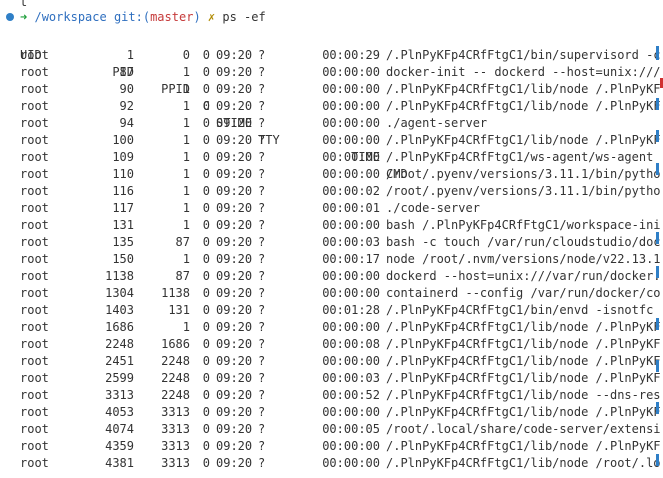 This screenshot has height=478, width=663. I want to click on typed-command: ps -ef, so click(244, 17).